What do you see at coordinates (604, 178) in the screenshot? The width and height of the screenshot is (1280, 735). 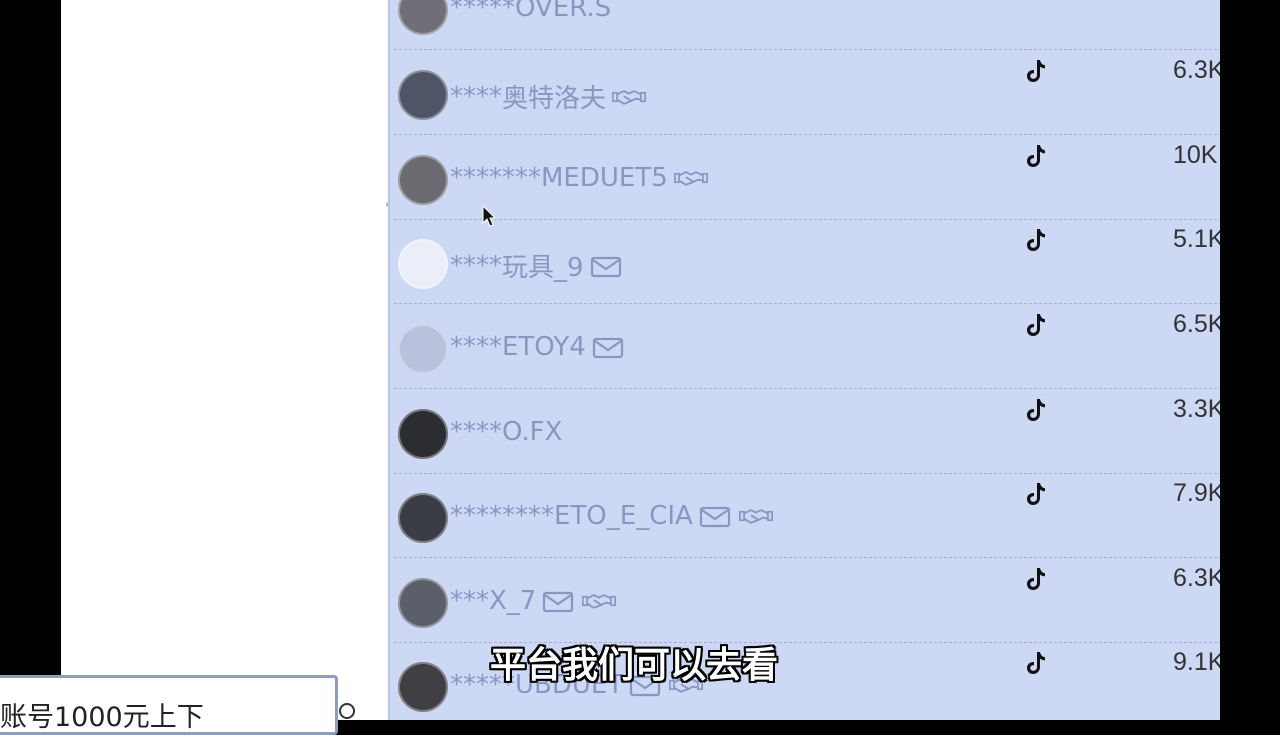 I see `username-text: MEDUET5` at bounding box center [604, 178].